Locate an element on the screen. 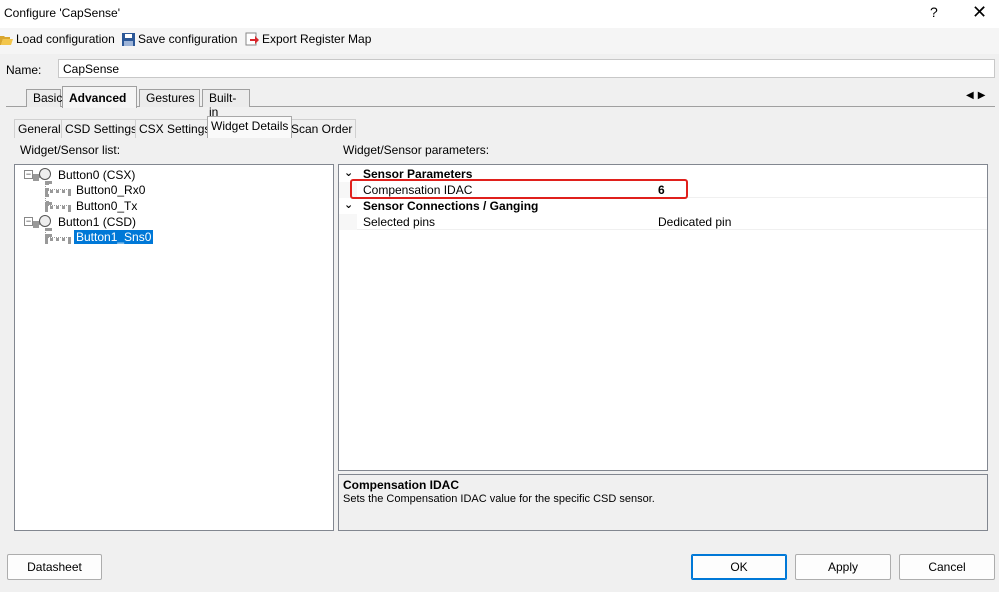 The image size is (999, 592). save-configuration-label: Save configuration is located at coordinates (188, 39).